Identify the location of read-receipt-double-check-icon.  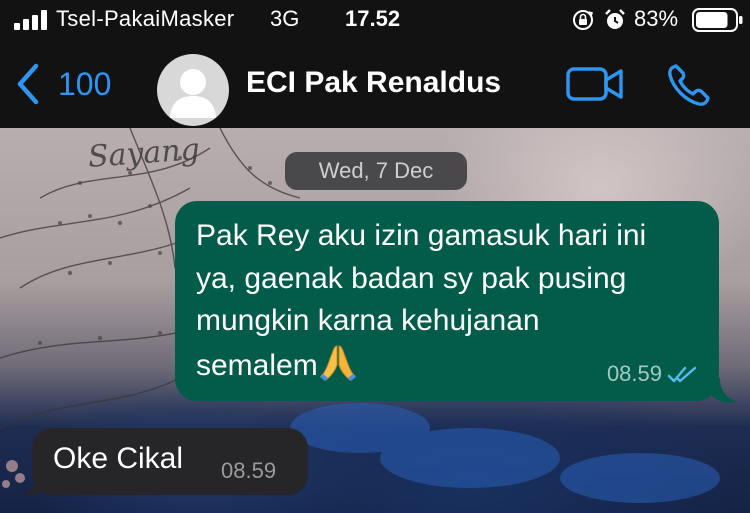
(682, 374).